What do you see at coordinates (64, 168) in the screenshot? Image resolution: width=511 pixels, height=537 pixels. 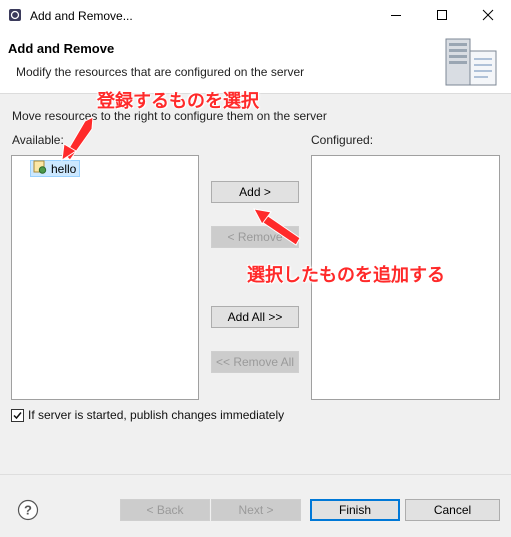 I see `list-item-label: hello` at bounding box center [64, 168].